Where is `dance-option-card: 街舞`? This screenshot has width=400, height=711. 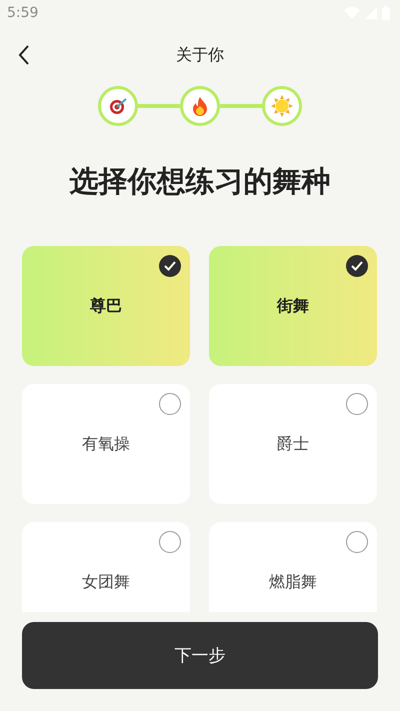 dance-option-card: 街舞 is located at coordinates (293, 306).